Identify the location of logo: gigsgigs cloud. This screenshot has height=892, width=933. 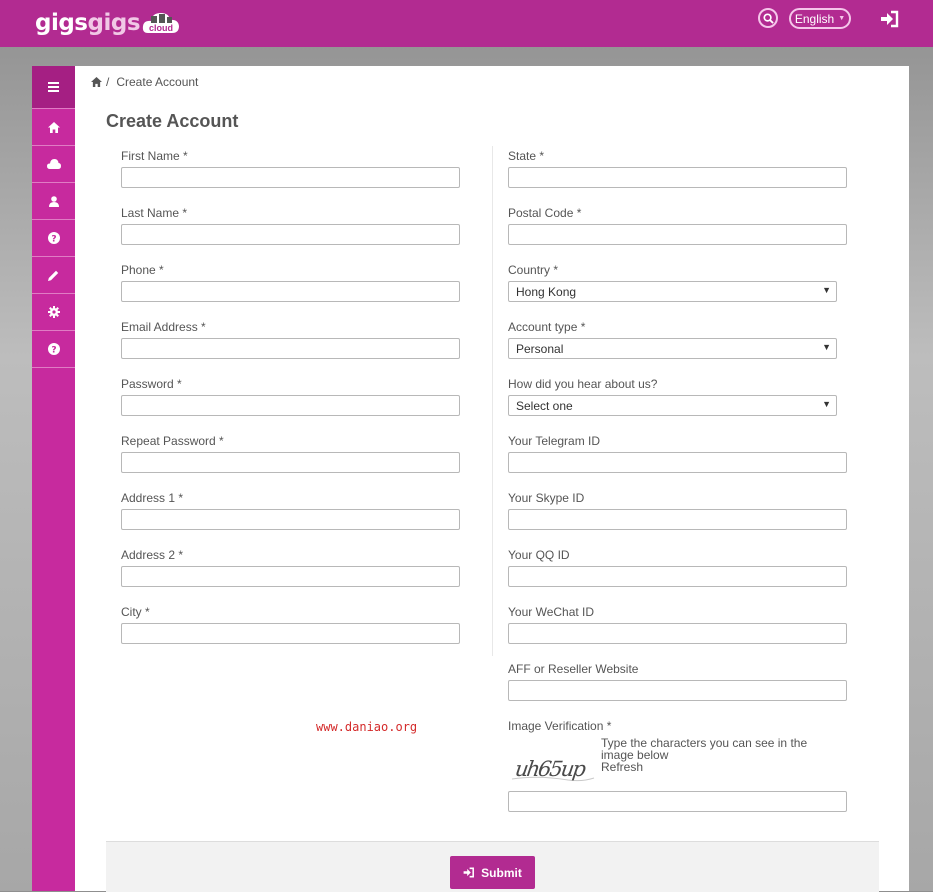
(107, 23).